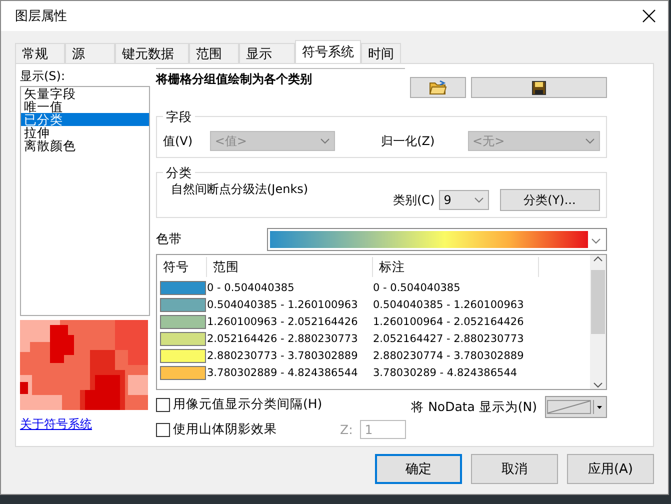 This screenshot has width=671, height=504. I want to click on range-cell-text: 2.880230773 - 3.780302889, so click(283, 356).